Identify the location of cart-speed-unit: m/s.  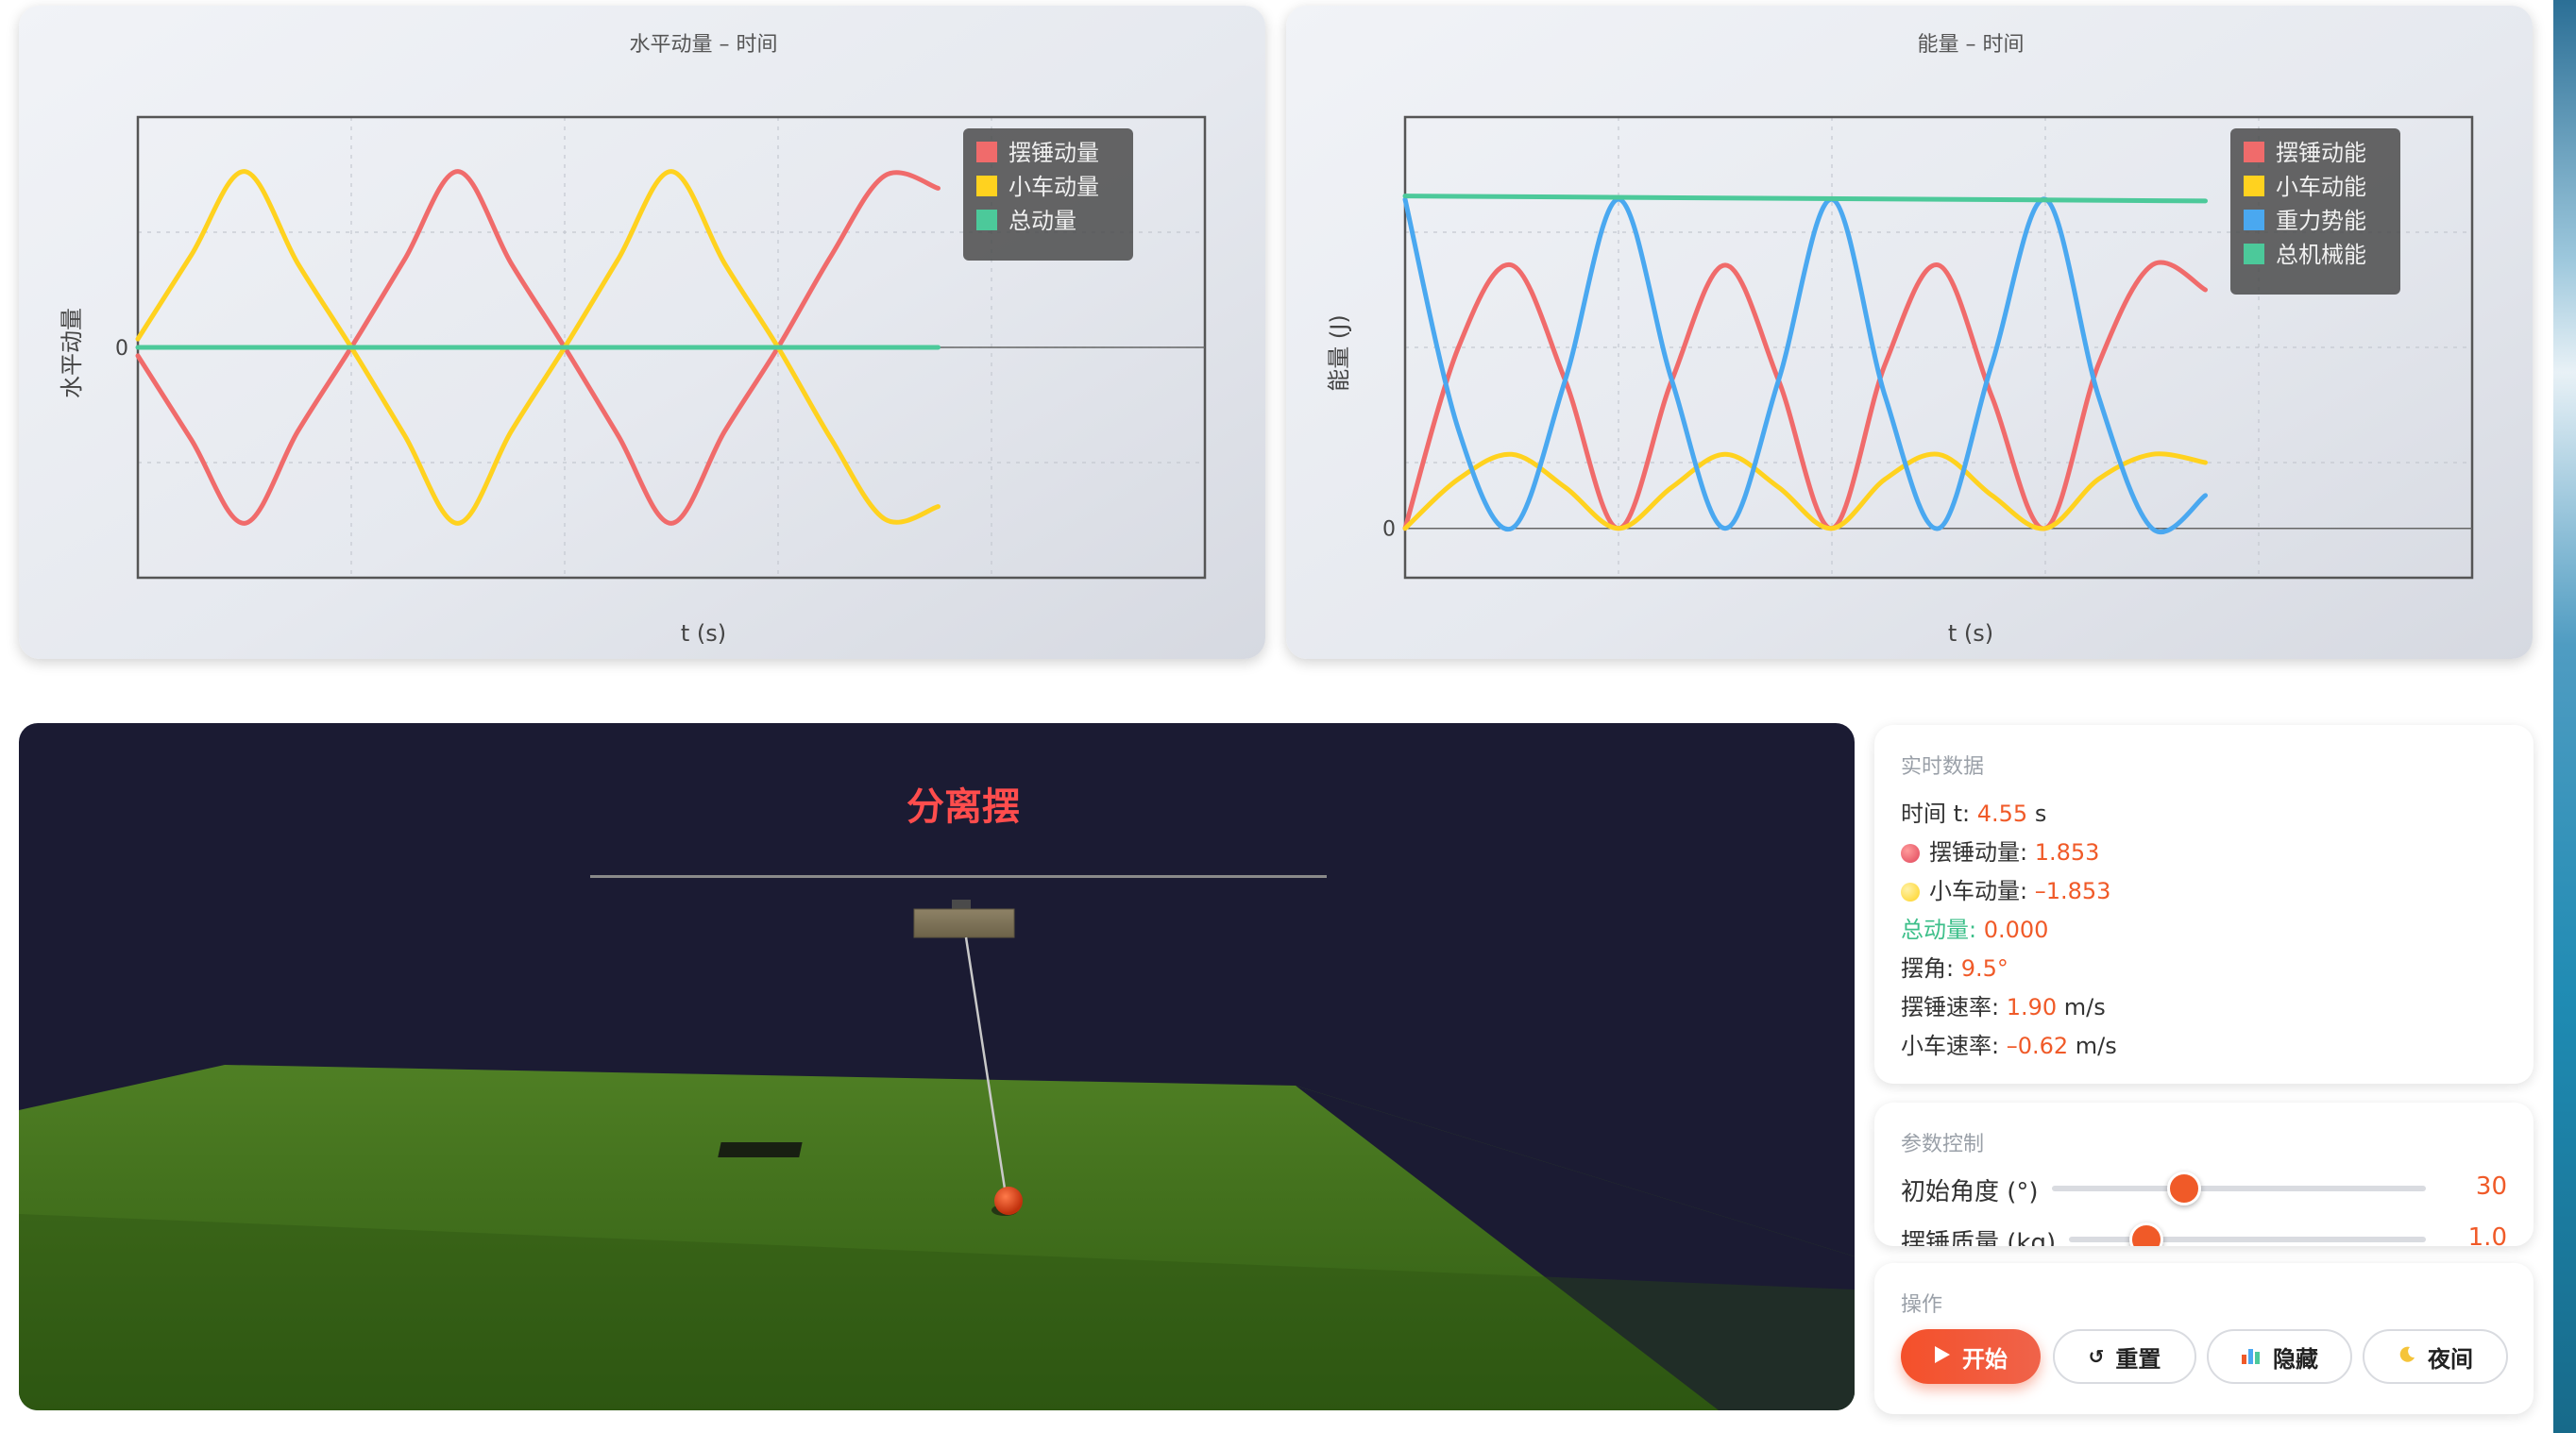
(2092, 1046).